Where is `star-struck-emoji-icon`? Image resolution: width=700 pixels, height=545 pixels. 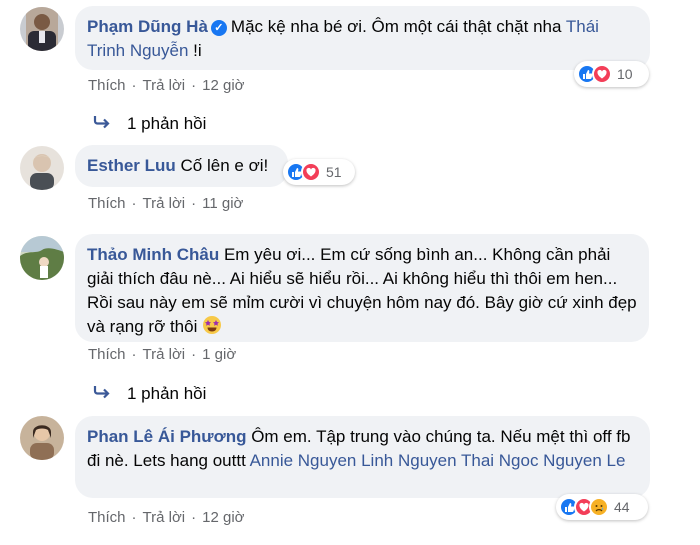
star-struck-emoji-icon is located at coordinates (212, 328).